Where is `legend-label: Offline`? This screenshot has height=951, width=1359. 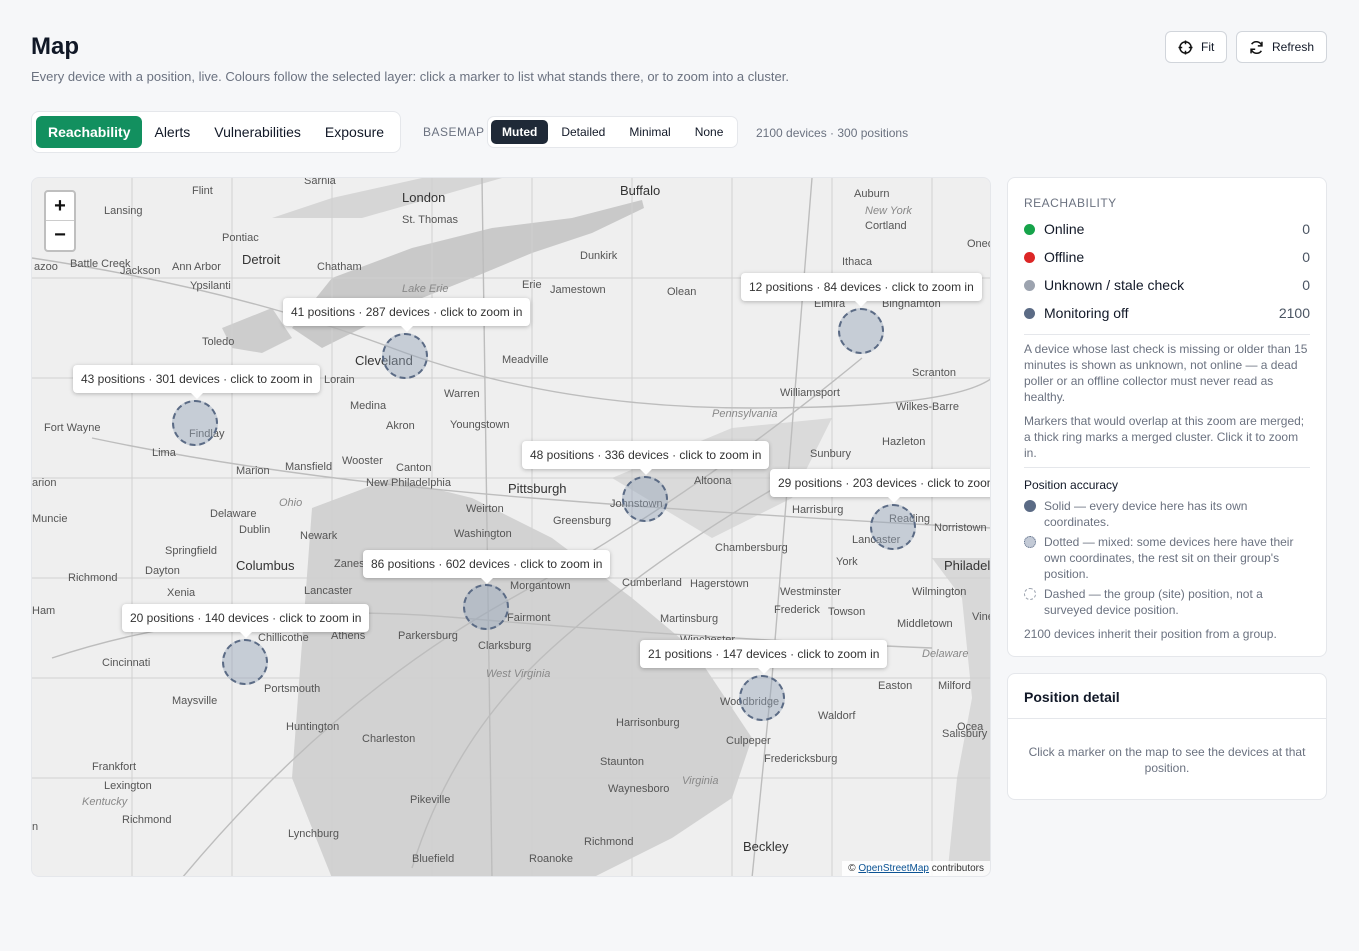 legend-label: Offline is located at coordinates (1064, 257).